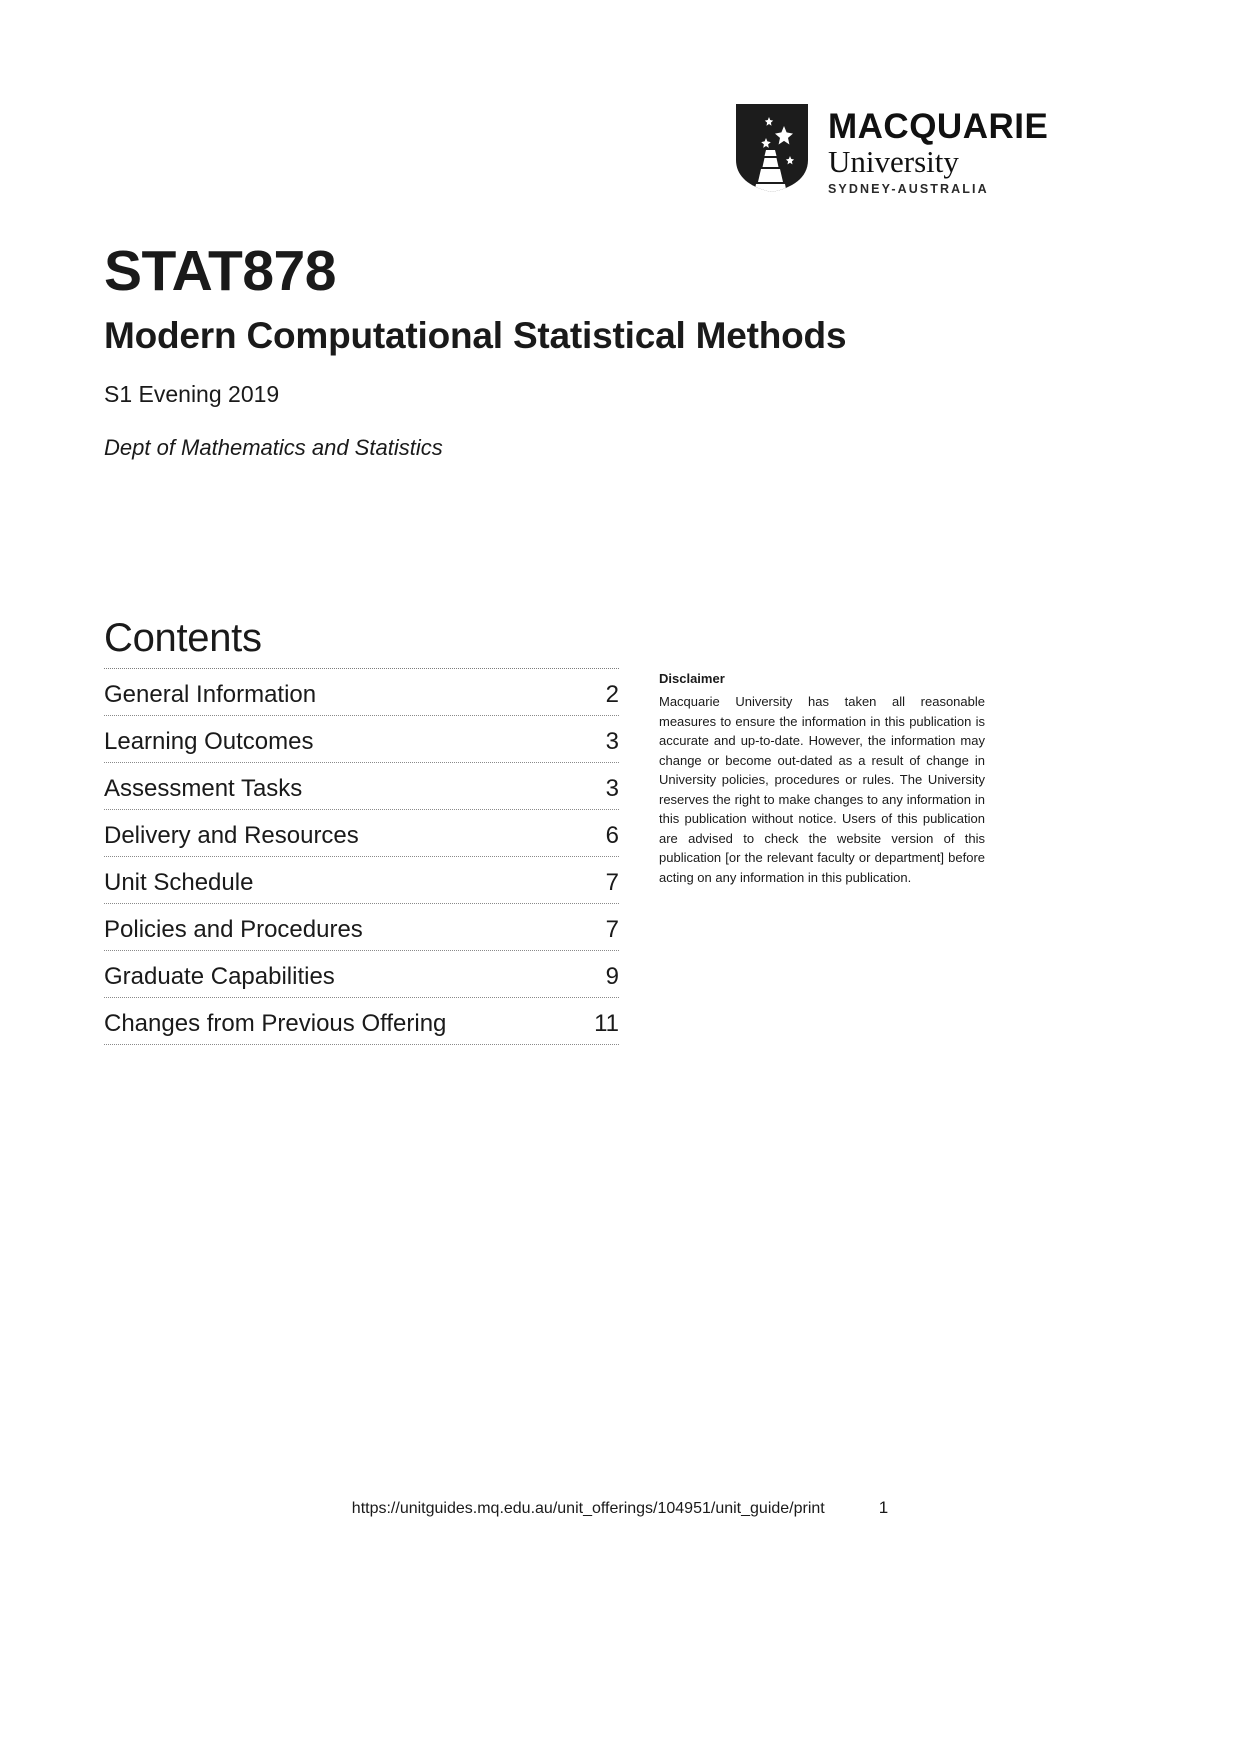 This screenshot has height=1754, width=1240. I want to click on logo-line-macquarie: MACQUARIE, so click(938, 126).